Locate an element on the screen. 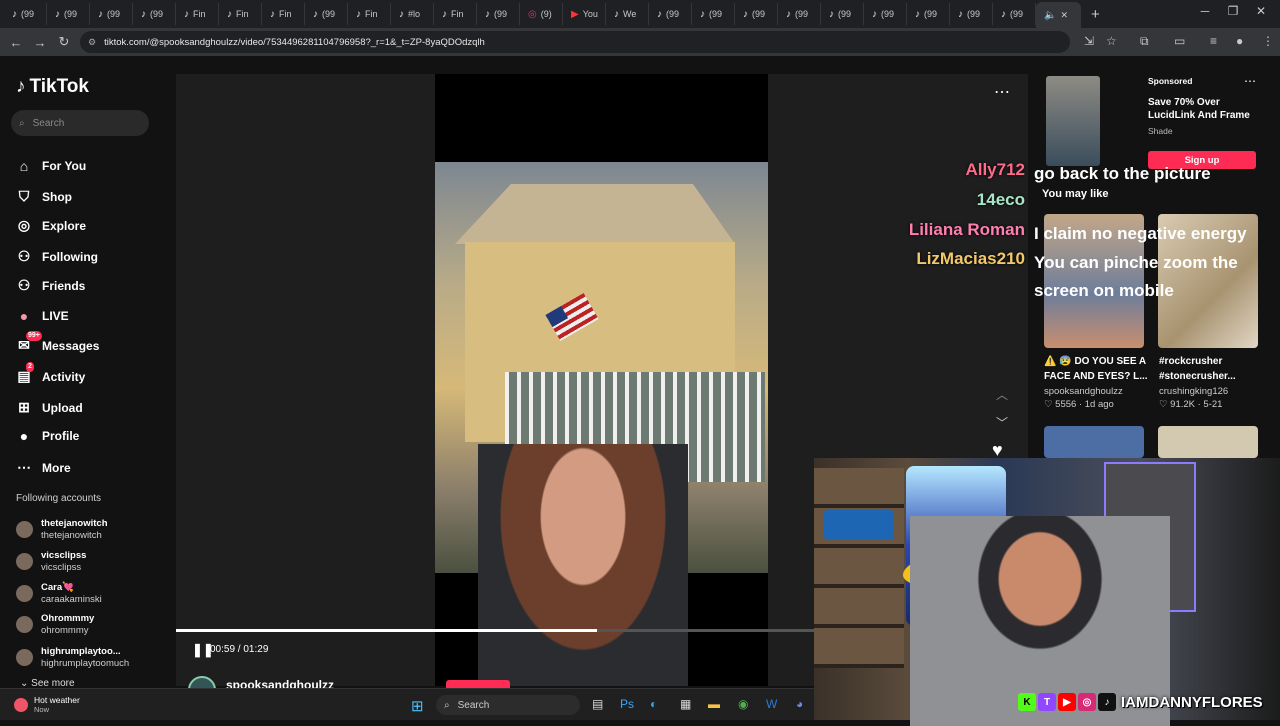  nav-item-activity: ▤ 2 Activity is located at coordinates (50, 373).